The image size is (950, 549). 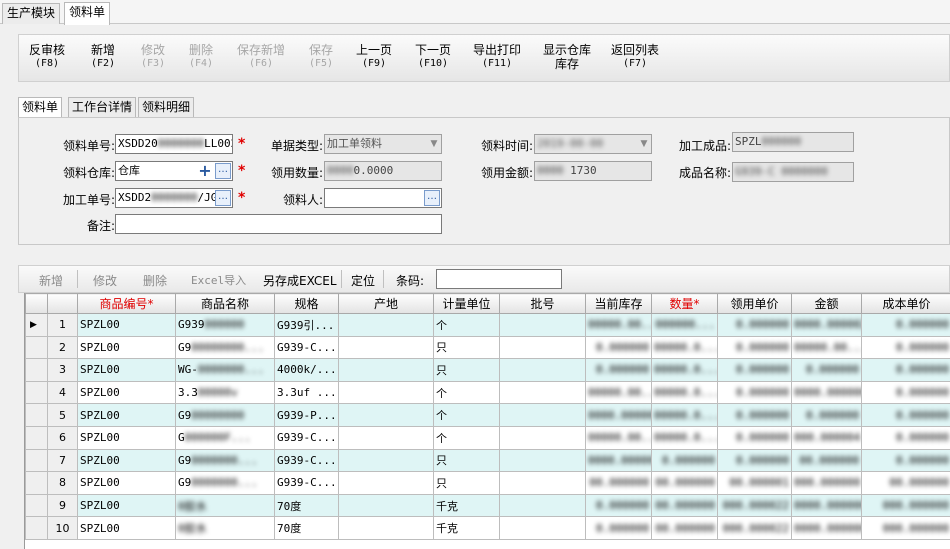 What do you see at coordinates (754, 505) in the screenshot?
I see `cell-price: 000.000022` at bounding box center [754, 505].